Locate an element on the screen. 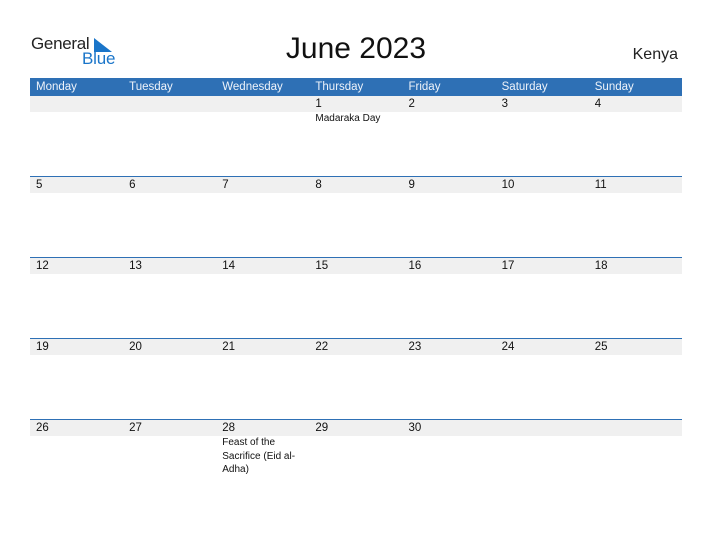 This screenshot has height=550, width=712. day-number: 16 is located at coordinates (415, 266).